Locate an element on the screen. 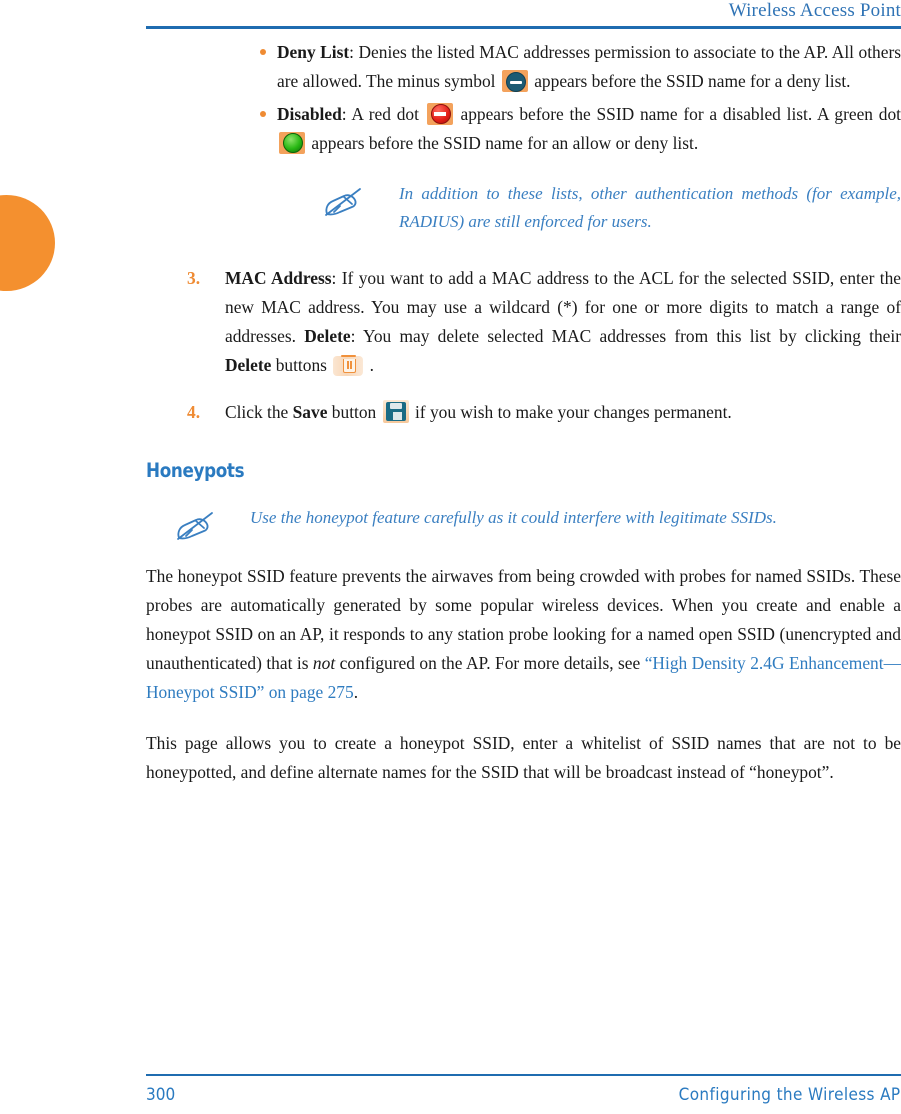 Image resolution: width=901 pixels, height=1114 pixels. page-edge-tab is located at coordinates (27, 243).